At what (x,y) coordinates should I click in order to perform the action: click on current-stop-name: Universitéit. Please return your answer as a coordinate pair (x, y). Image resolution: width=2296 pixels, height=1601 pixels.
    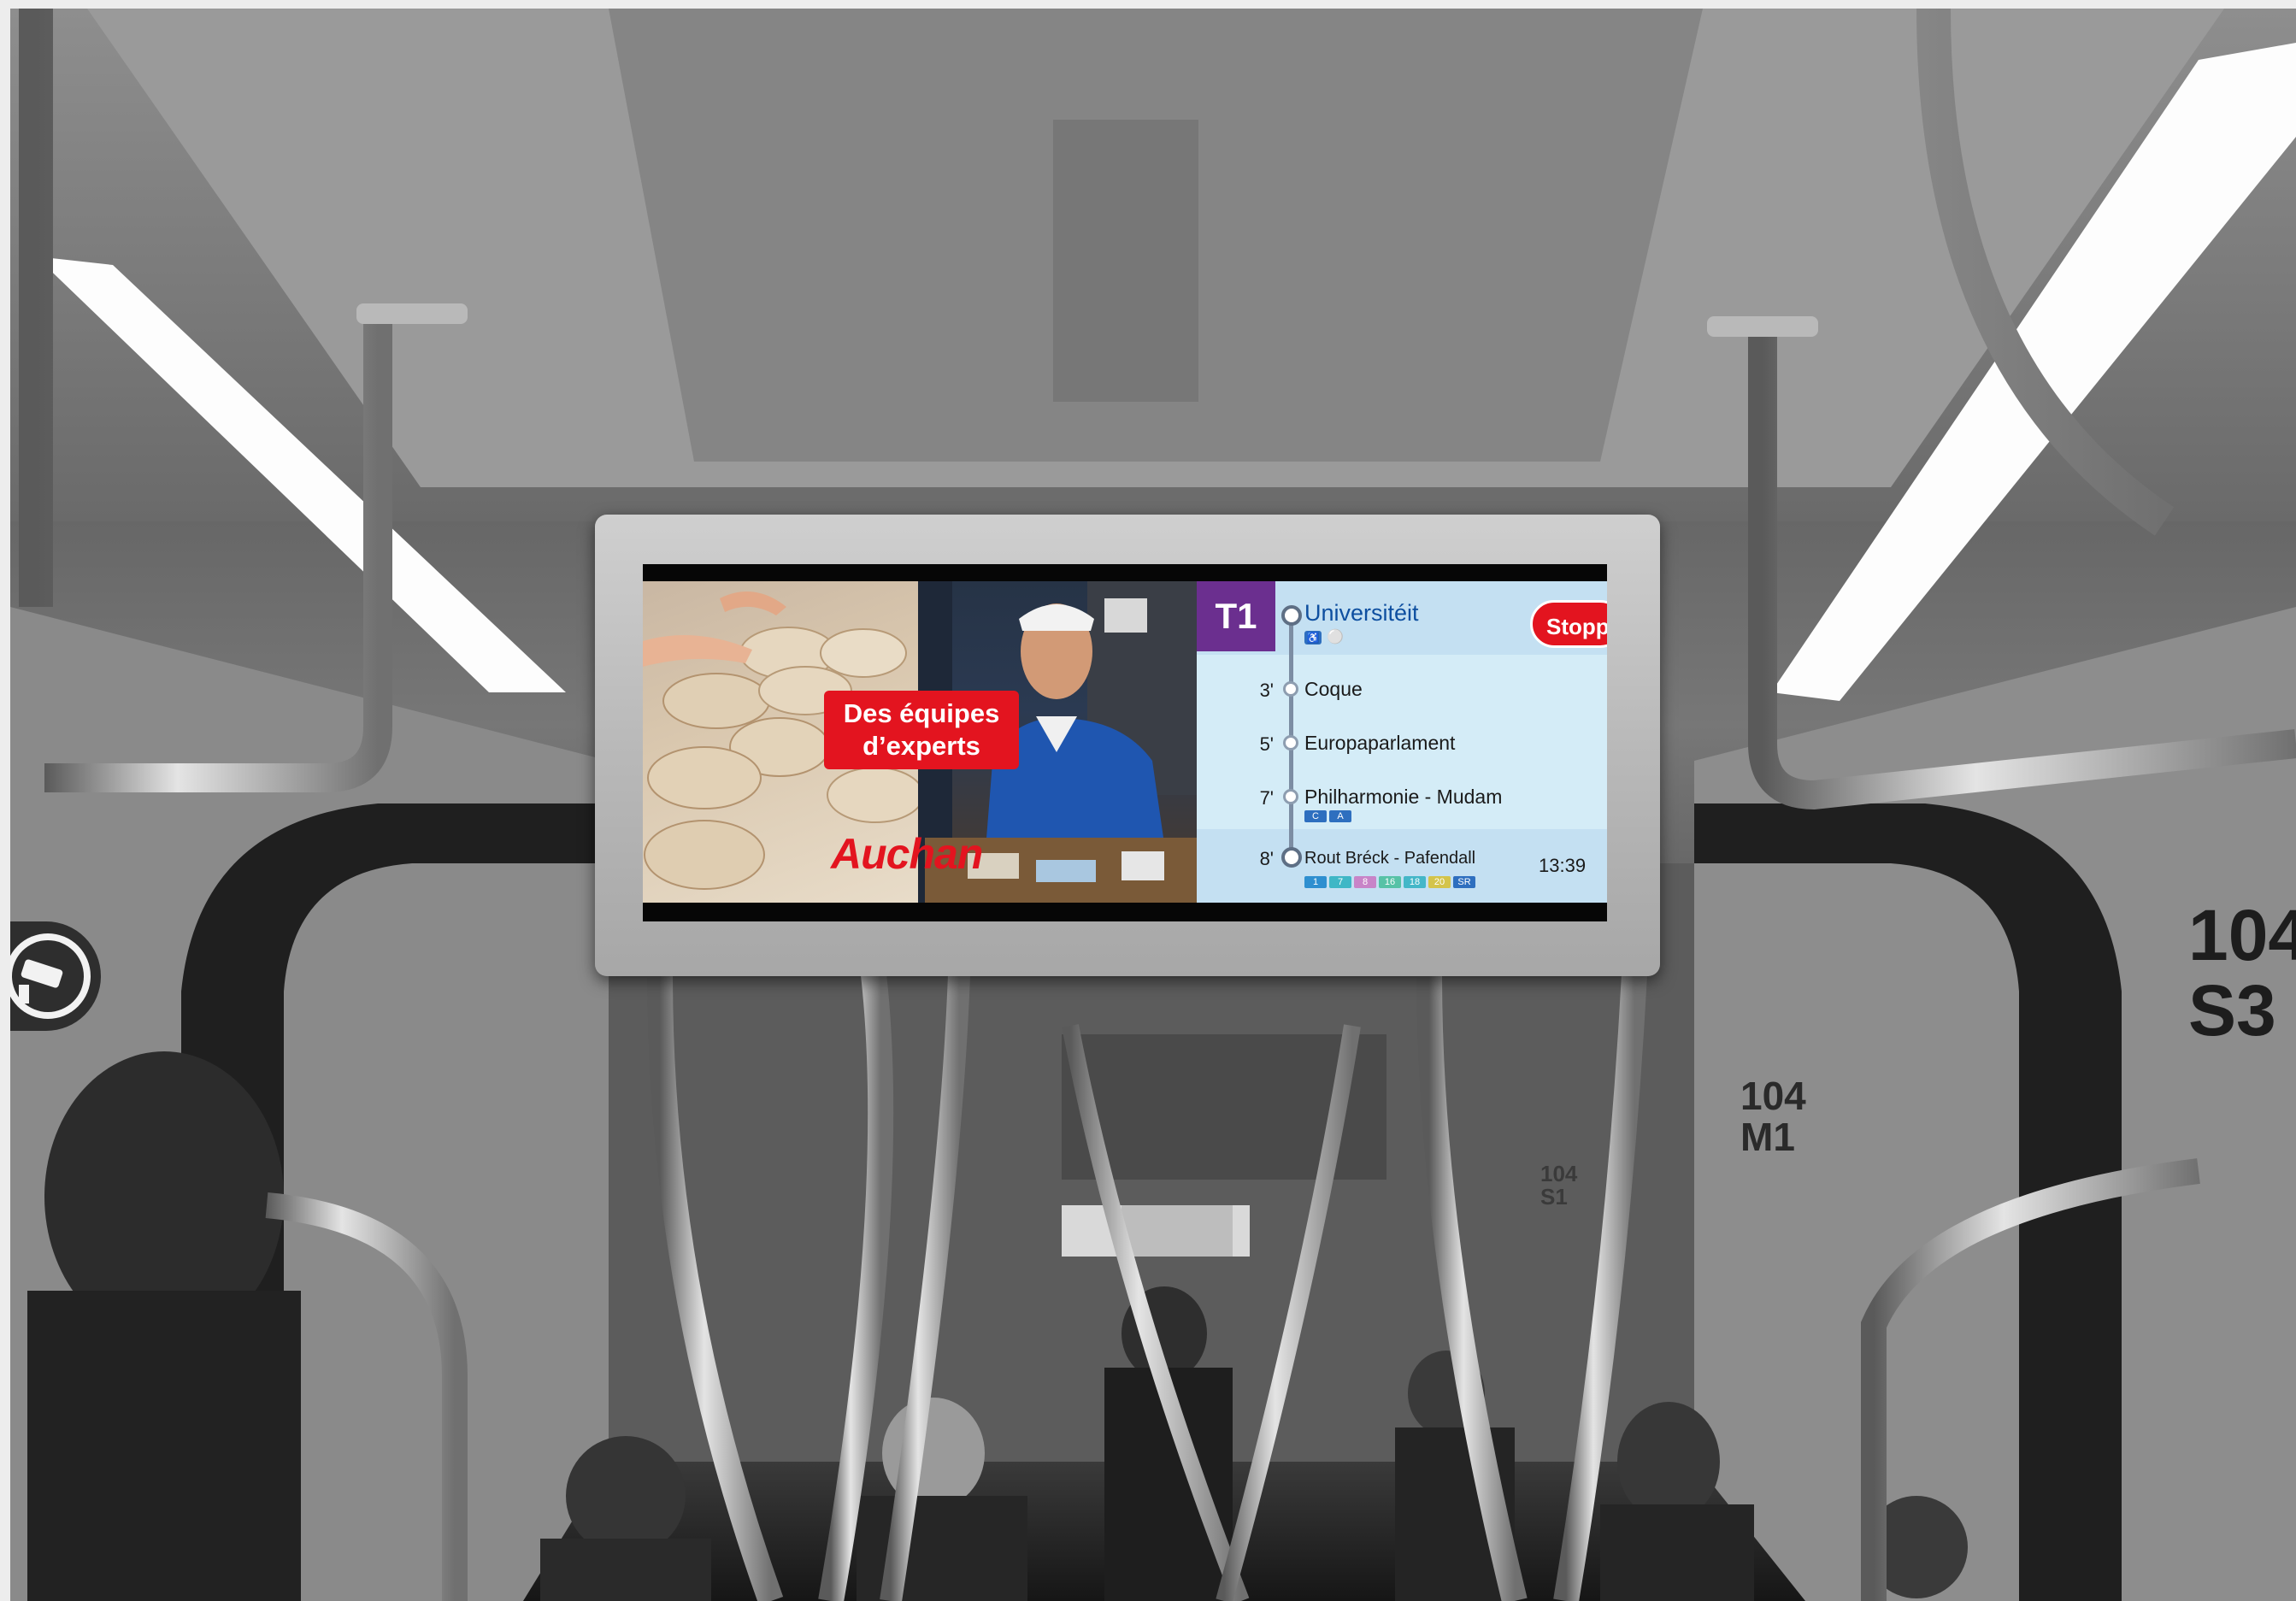
    Looking at the image, I should click on (1361, 613).